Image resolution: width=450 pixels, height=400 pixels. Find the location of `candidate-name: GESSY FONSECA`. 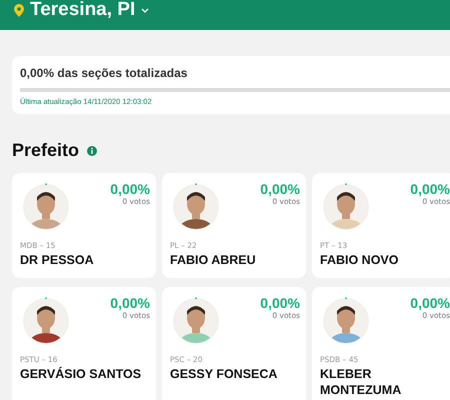

candidate-name: GESSY FONSECA is located at coordinates (224, 374).